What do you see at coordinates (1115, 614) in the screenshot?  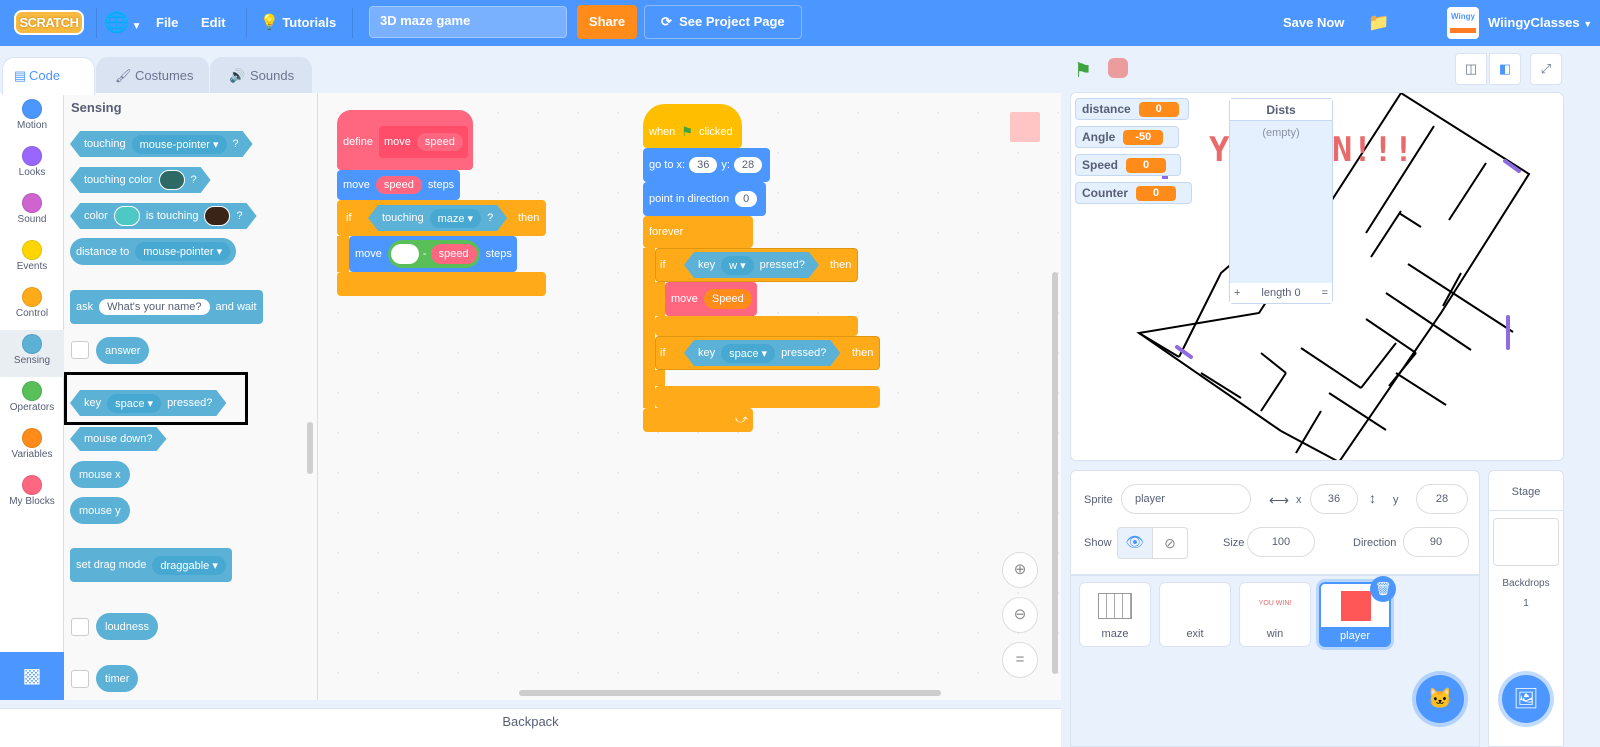 I see `sprite-tile-maze: maze` at bounding box center [1115, 614].